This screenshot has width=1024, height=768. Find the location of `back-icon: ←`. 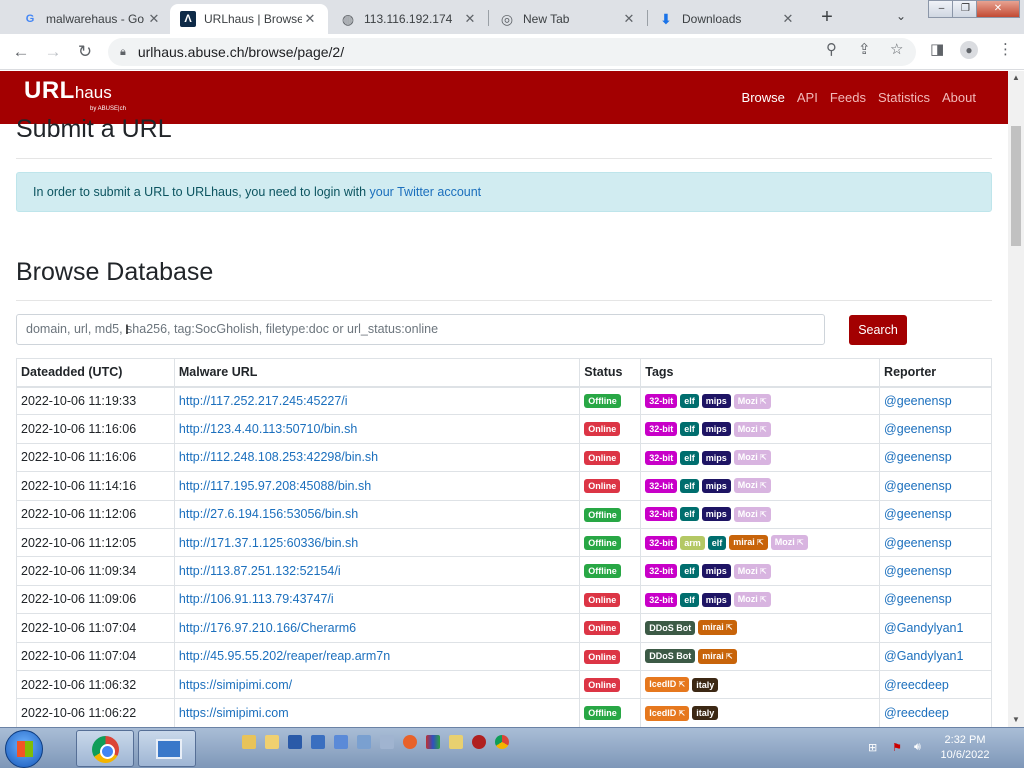

back-icon: ← is located at coordinates (21, 52).